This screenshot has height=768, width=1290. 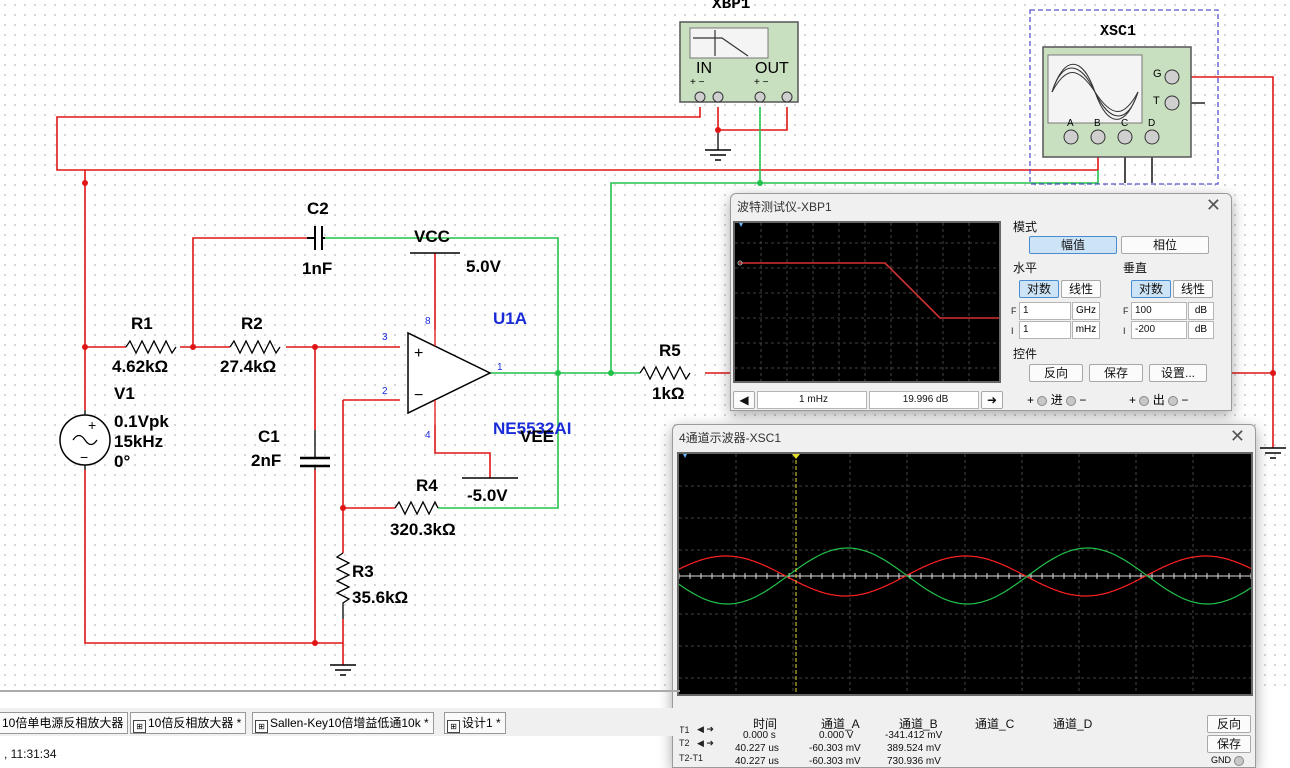 What do you see at coordinates (428, 321) in the screenshot?
I see `pin-8-label: 8` at bounding box center [428, 321].